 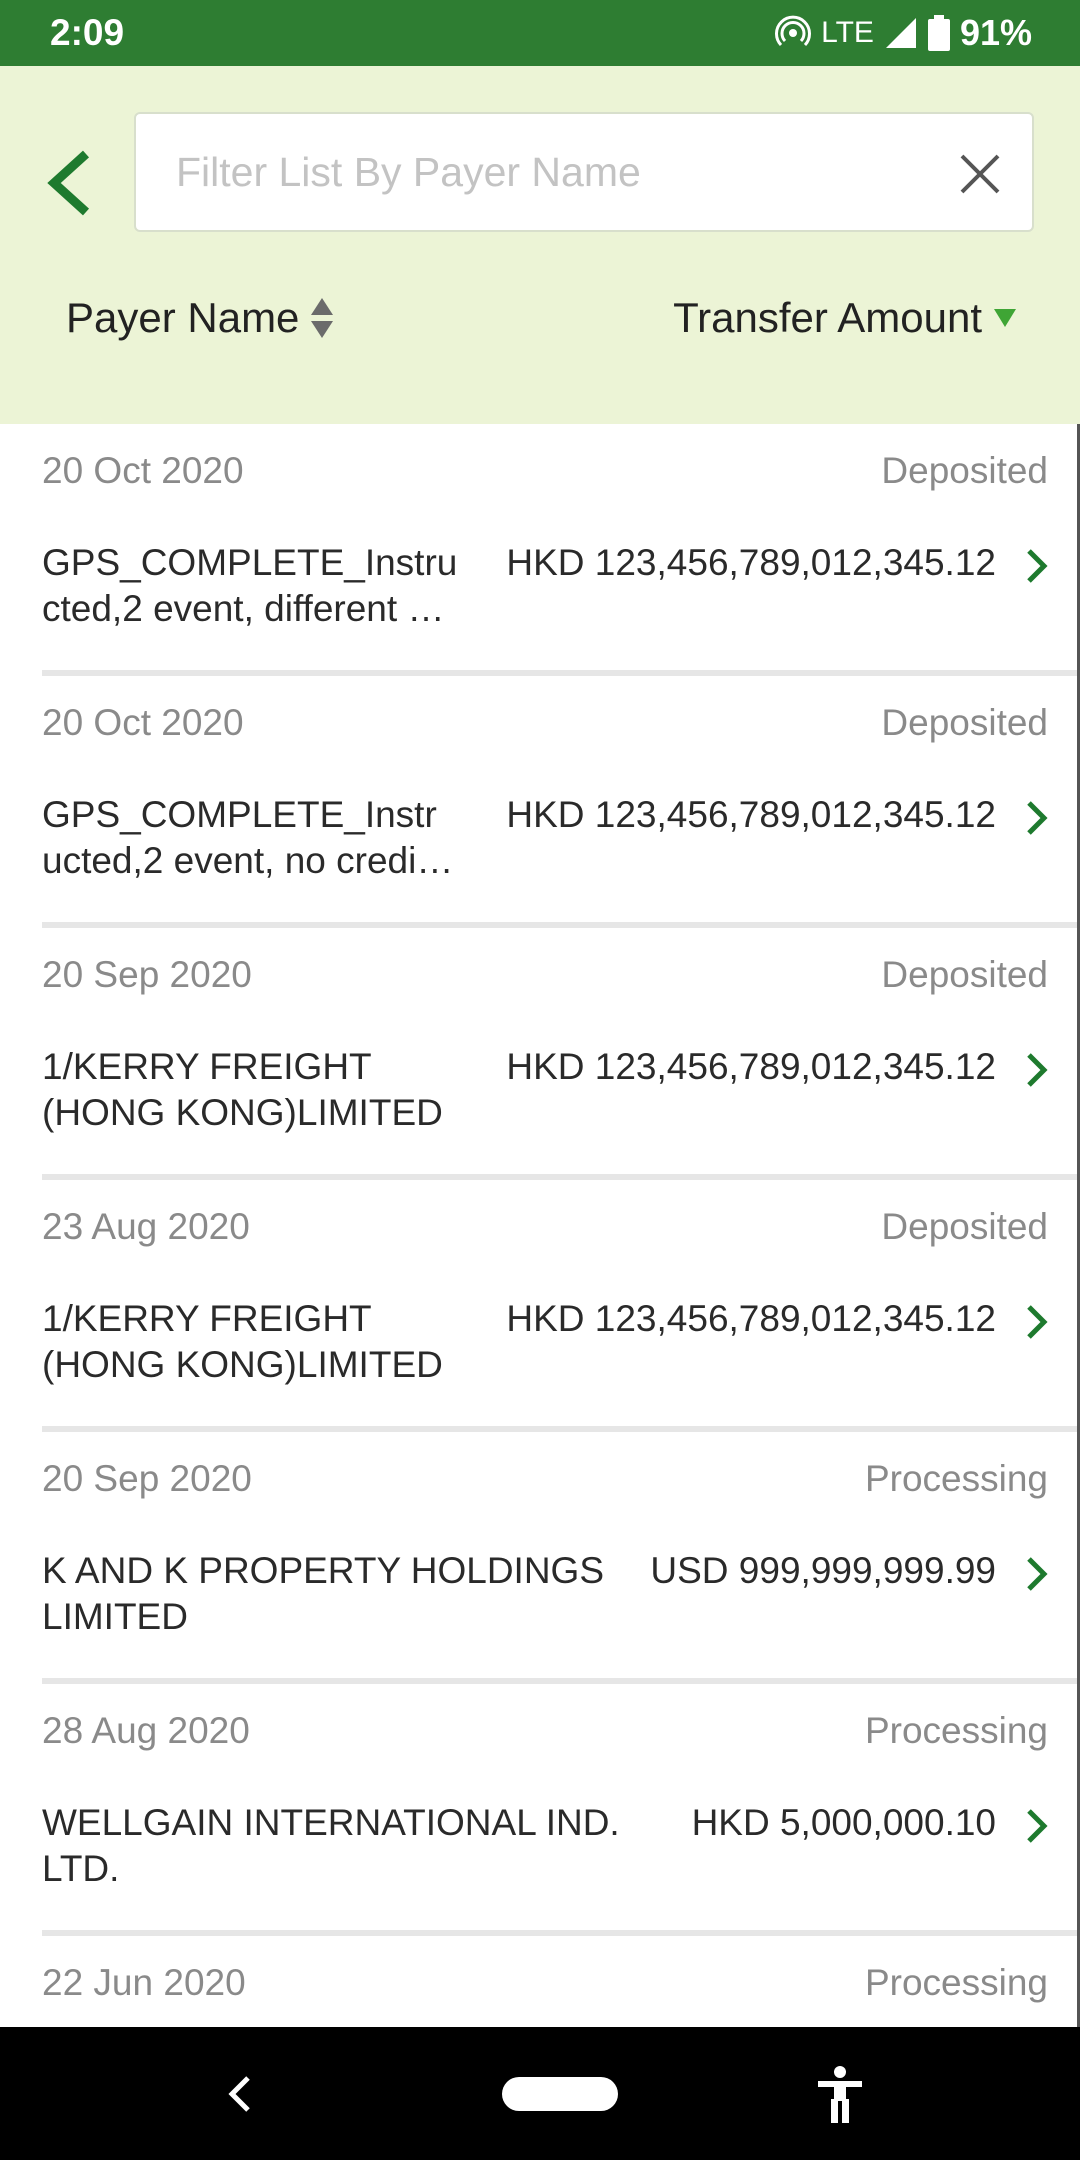 What do you see at coordinates (847, 32) in the screenshot?
I see `network-type: LTE` at bounding box center [847, 32].